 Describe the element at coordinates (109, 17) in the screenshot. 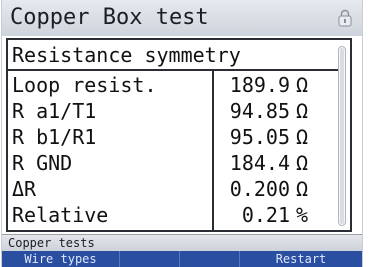

I see `app-title: Copper Box test` at that location.